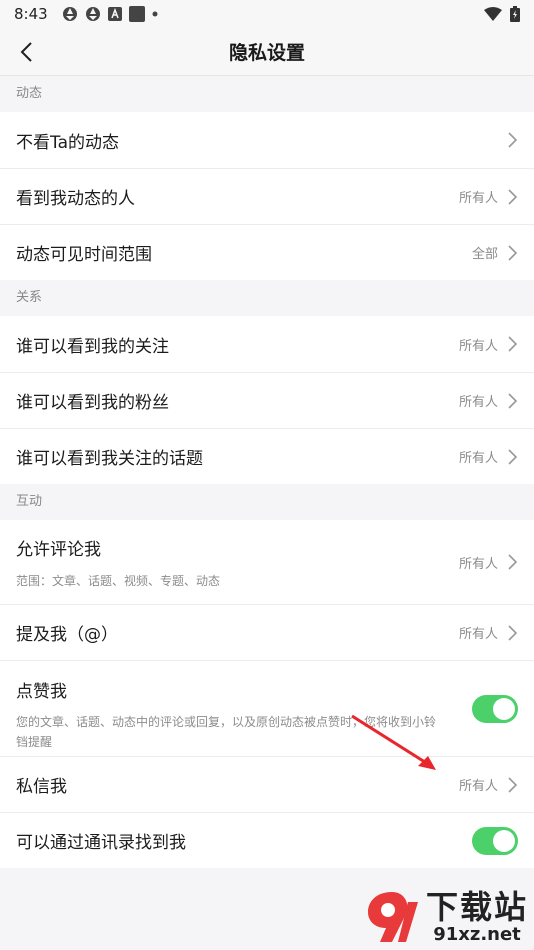 Image resolution: width=534 pixels, height=950 pixels. What do you see at coordinates (267, 298) in the screenshot?
I see `section-header-relation: 关系` at bounding box center [267, 298].